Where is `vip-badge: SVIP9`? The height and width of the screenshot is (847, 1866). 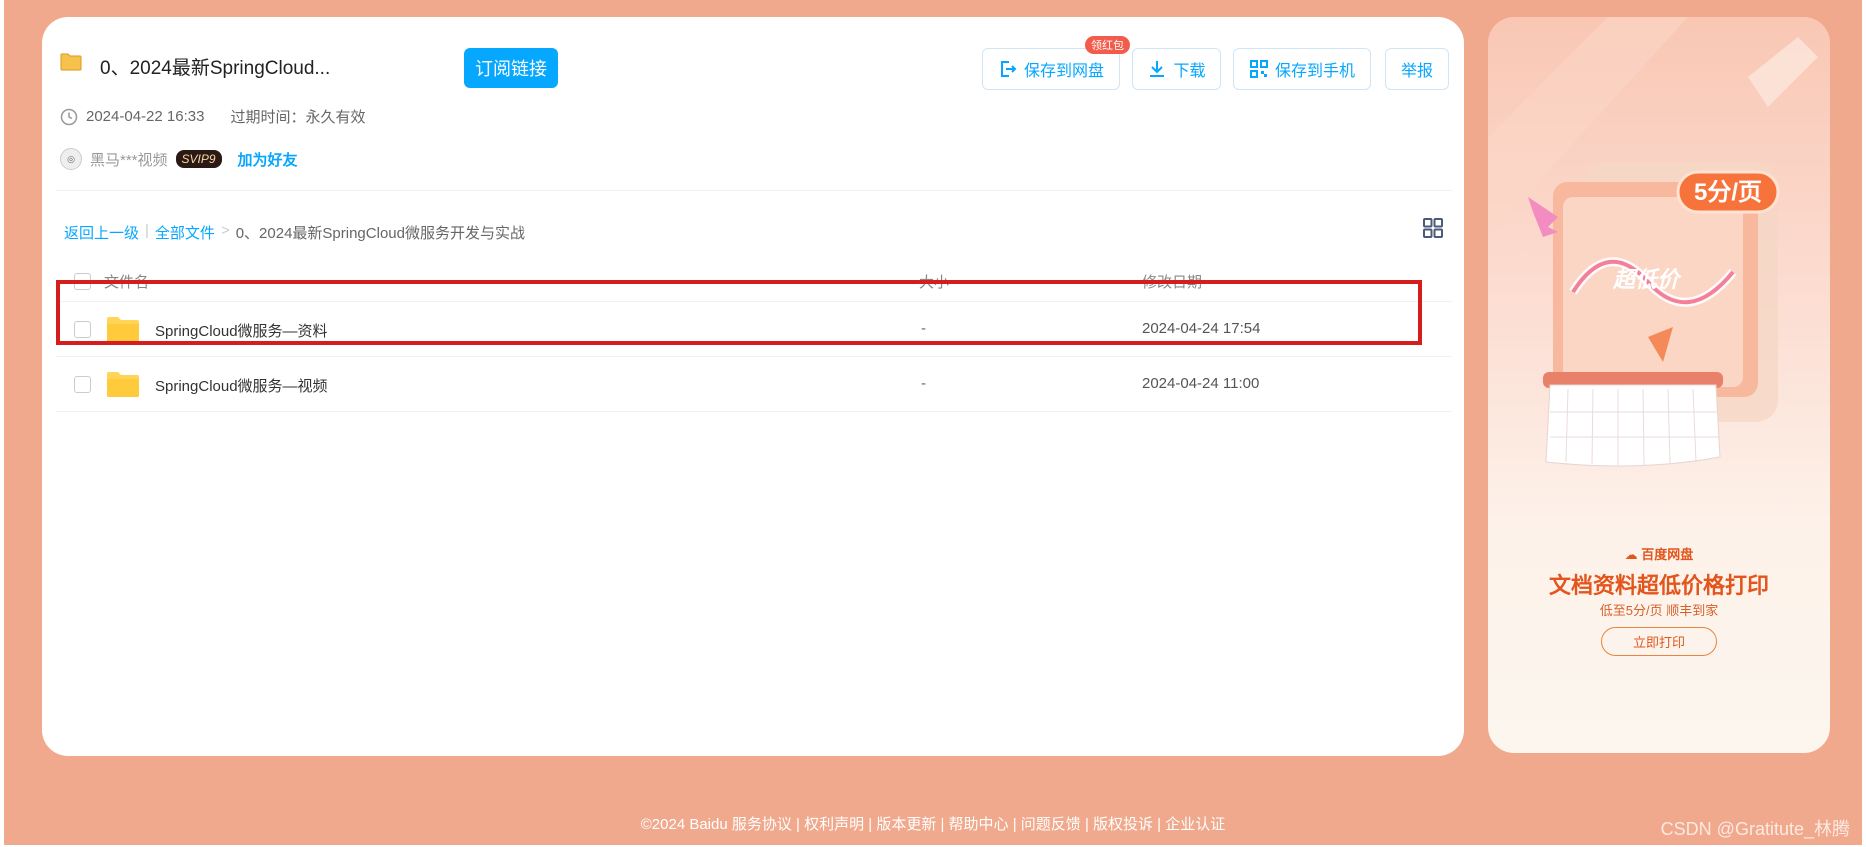
vip-badge: SVIP9 is located at coordinates (198, 159).